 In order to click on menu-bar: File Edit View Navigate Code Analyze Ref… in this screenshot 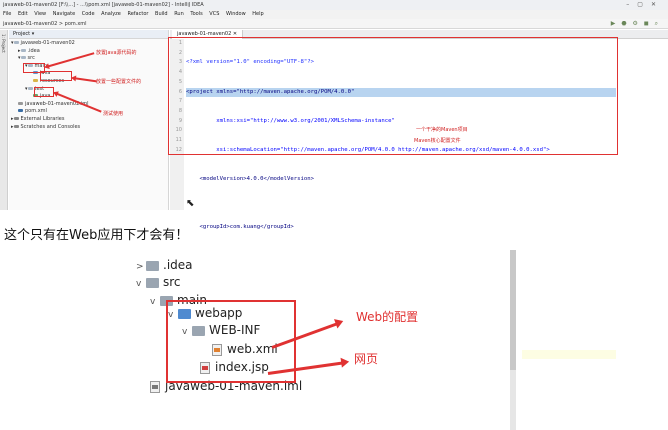, I will do `click(334, 14)`.